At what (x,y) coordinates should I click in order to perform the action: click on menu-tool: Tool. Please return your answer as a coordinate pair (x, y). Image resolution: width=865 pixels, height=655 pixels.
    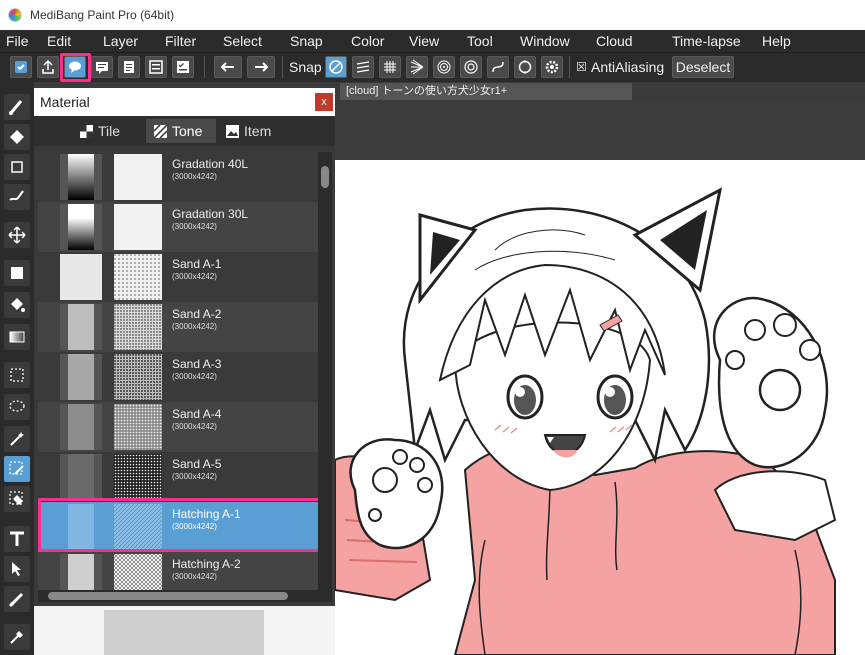
    Looking at the image, I should click on (480, 41).